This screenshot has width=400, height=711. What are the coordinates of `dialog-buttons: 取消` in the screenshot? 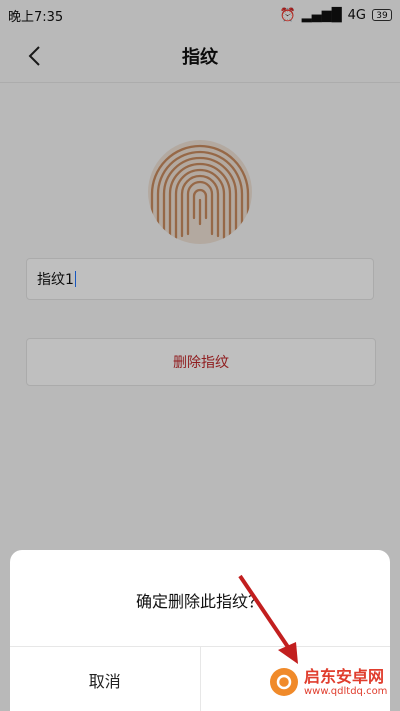 It's located at (200, 678).